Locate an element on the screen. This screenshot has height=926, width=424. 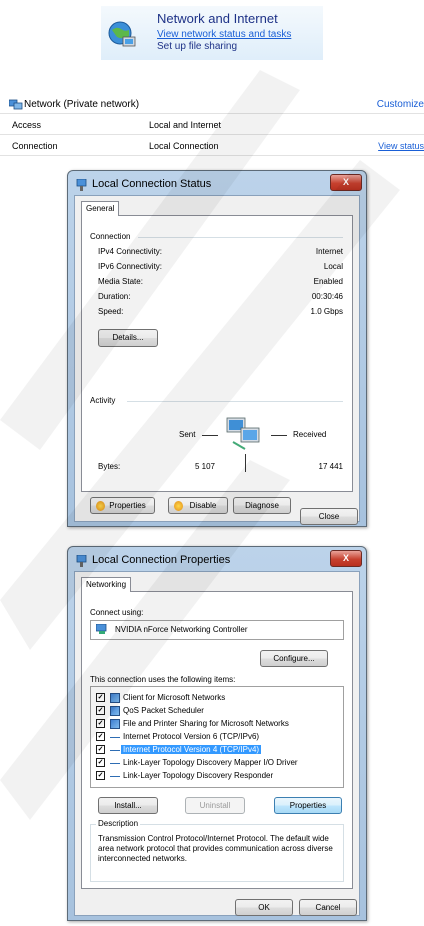
status-row-label: IPv4 Connectivity: is located at coordinates (130, 251).